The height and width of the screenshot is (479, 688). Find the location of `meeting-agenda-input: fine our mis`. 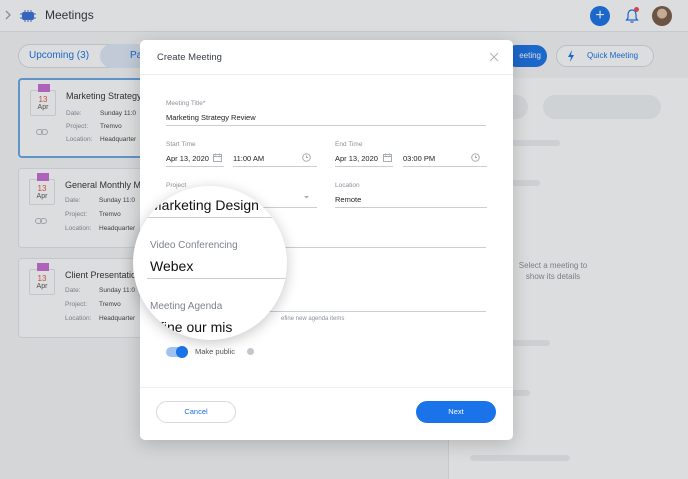

meeting-agenda-input: fine our mis is located at coordinates (196, 327).